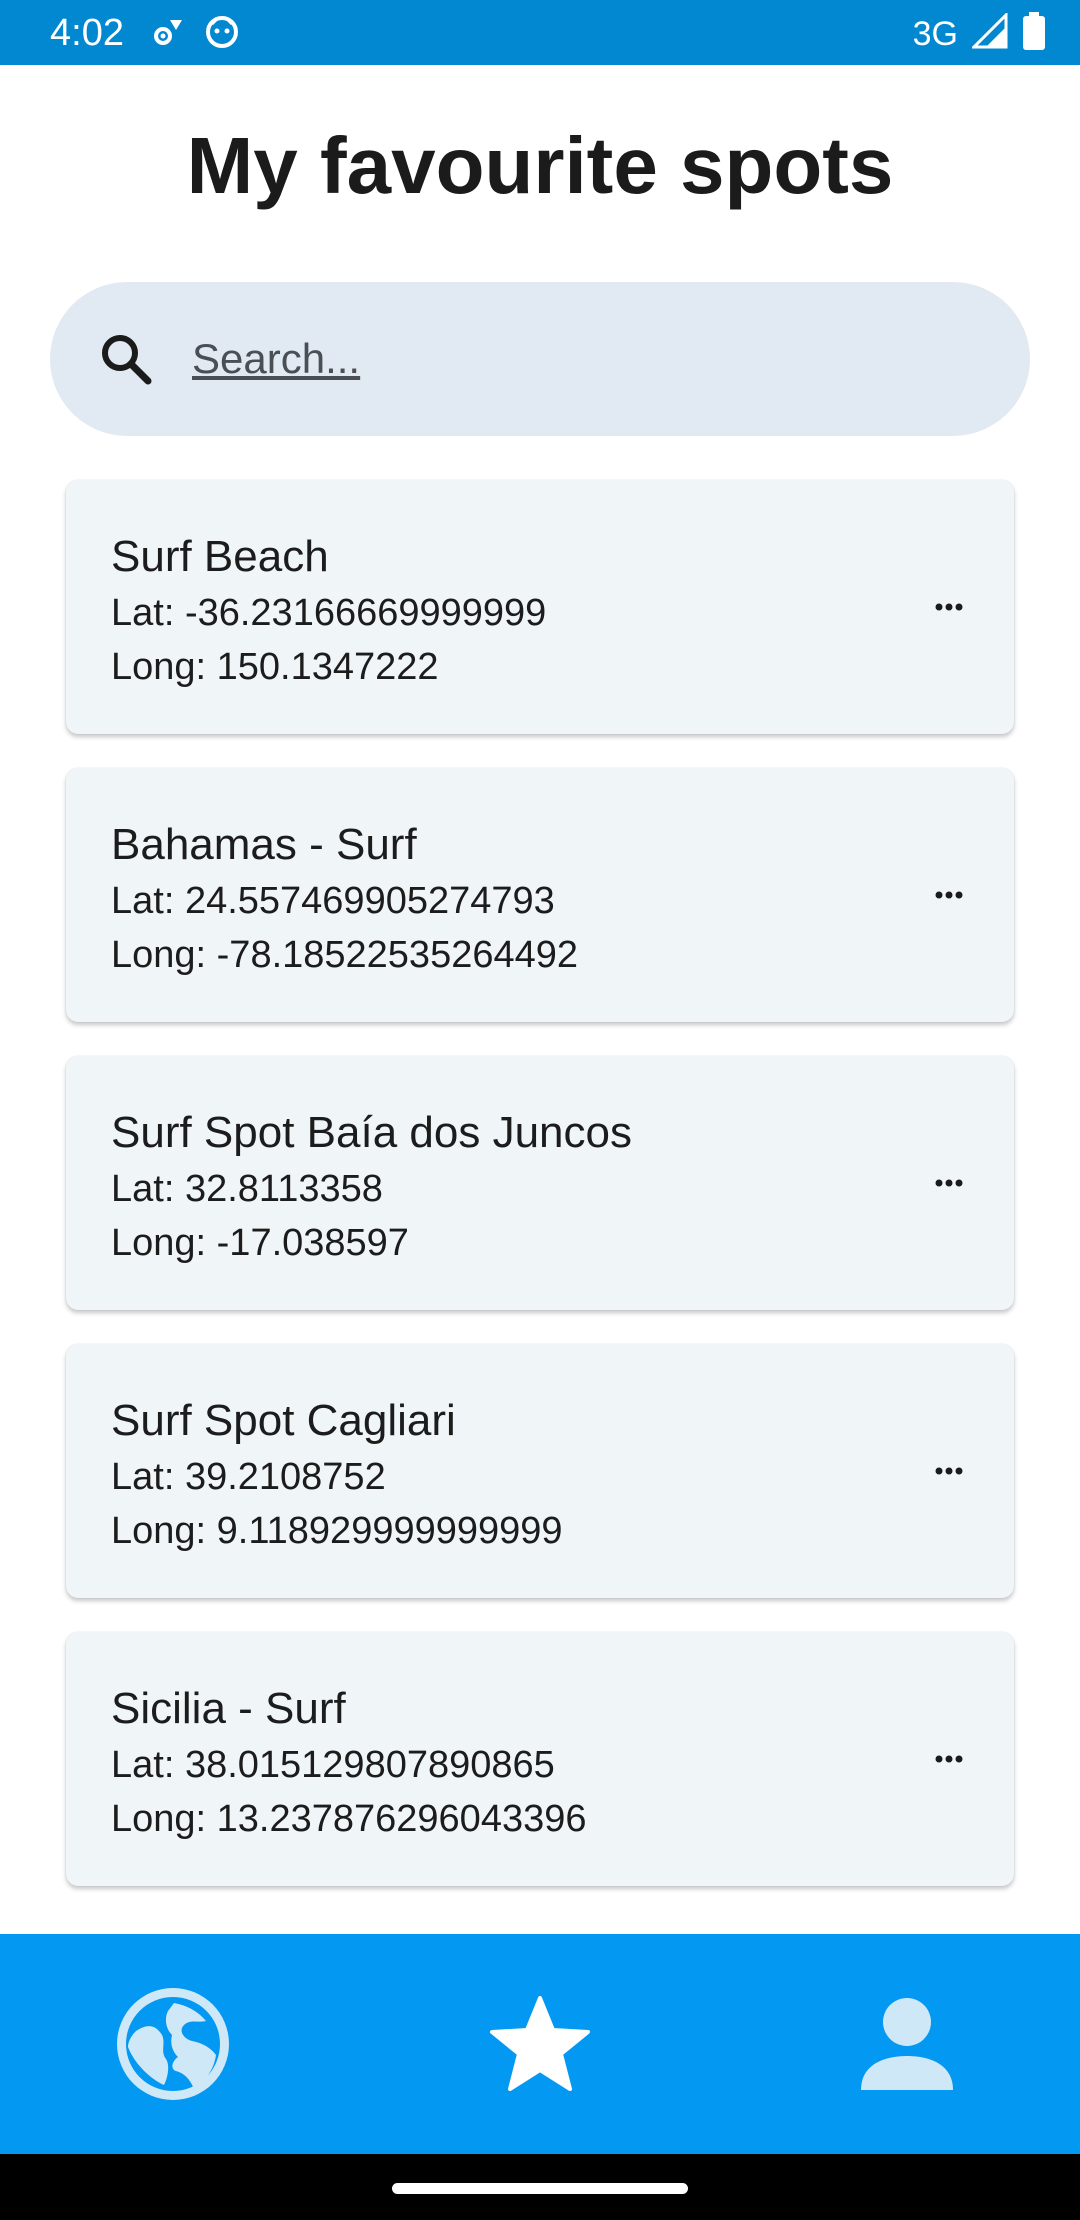 The image size is (1080, 2220). I want to click on star-icon, so click(540, 2043).